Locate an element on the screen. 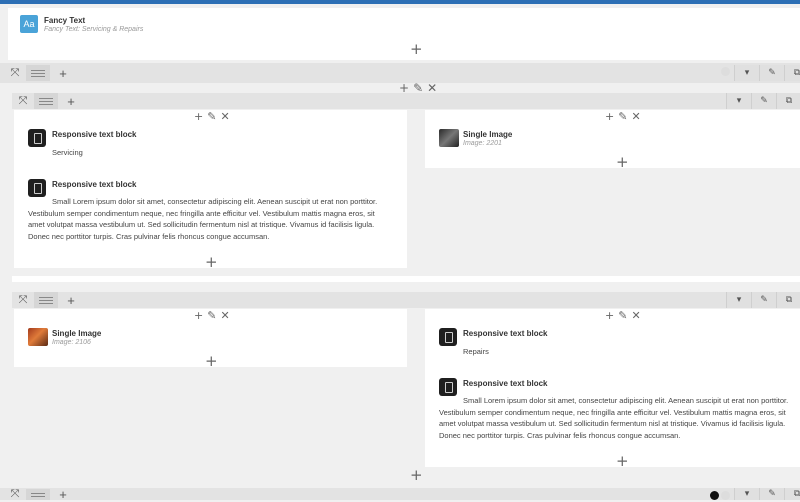 This screenshot has width=800, height=502. single-image-subtitle: Image: 2201 is located at coordinates (482, 143).